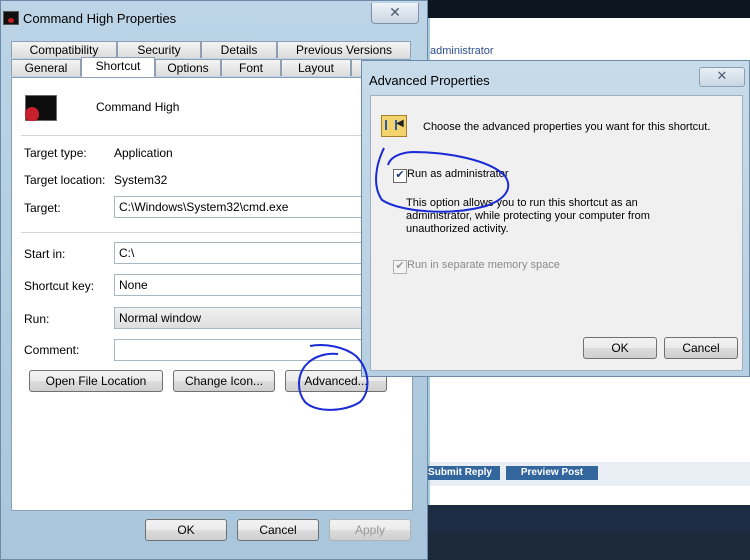 This screenshot has height=560, width=750. I want to click on tab-details: Details, so click(239, 49).